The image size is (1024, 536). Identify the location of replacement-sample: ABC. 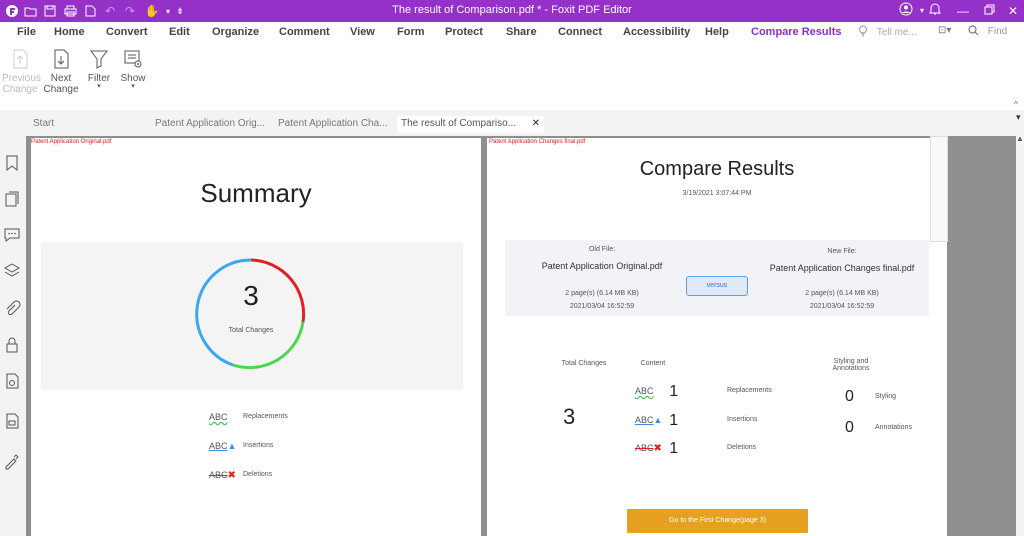
(226, 417).